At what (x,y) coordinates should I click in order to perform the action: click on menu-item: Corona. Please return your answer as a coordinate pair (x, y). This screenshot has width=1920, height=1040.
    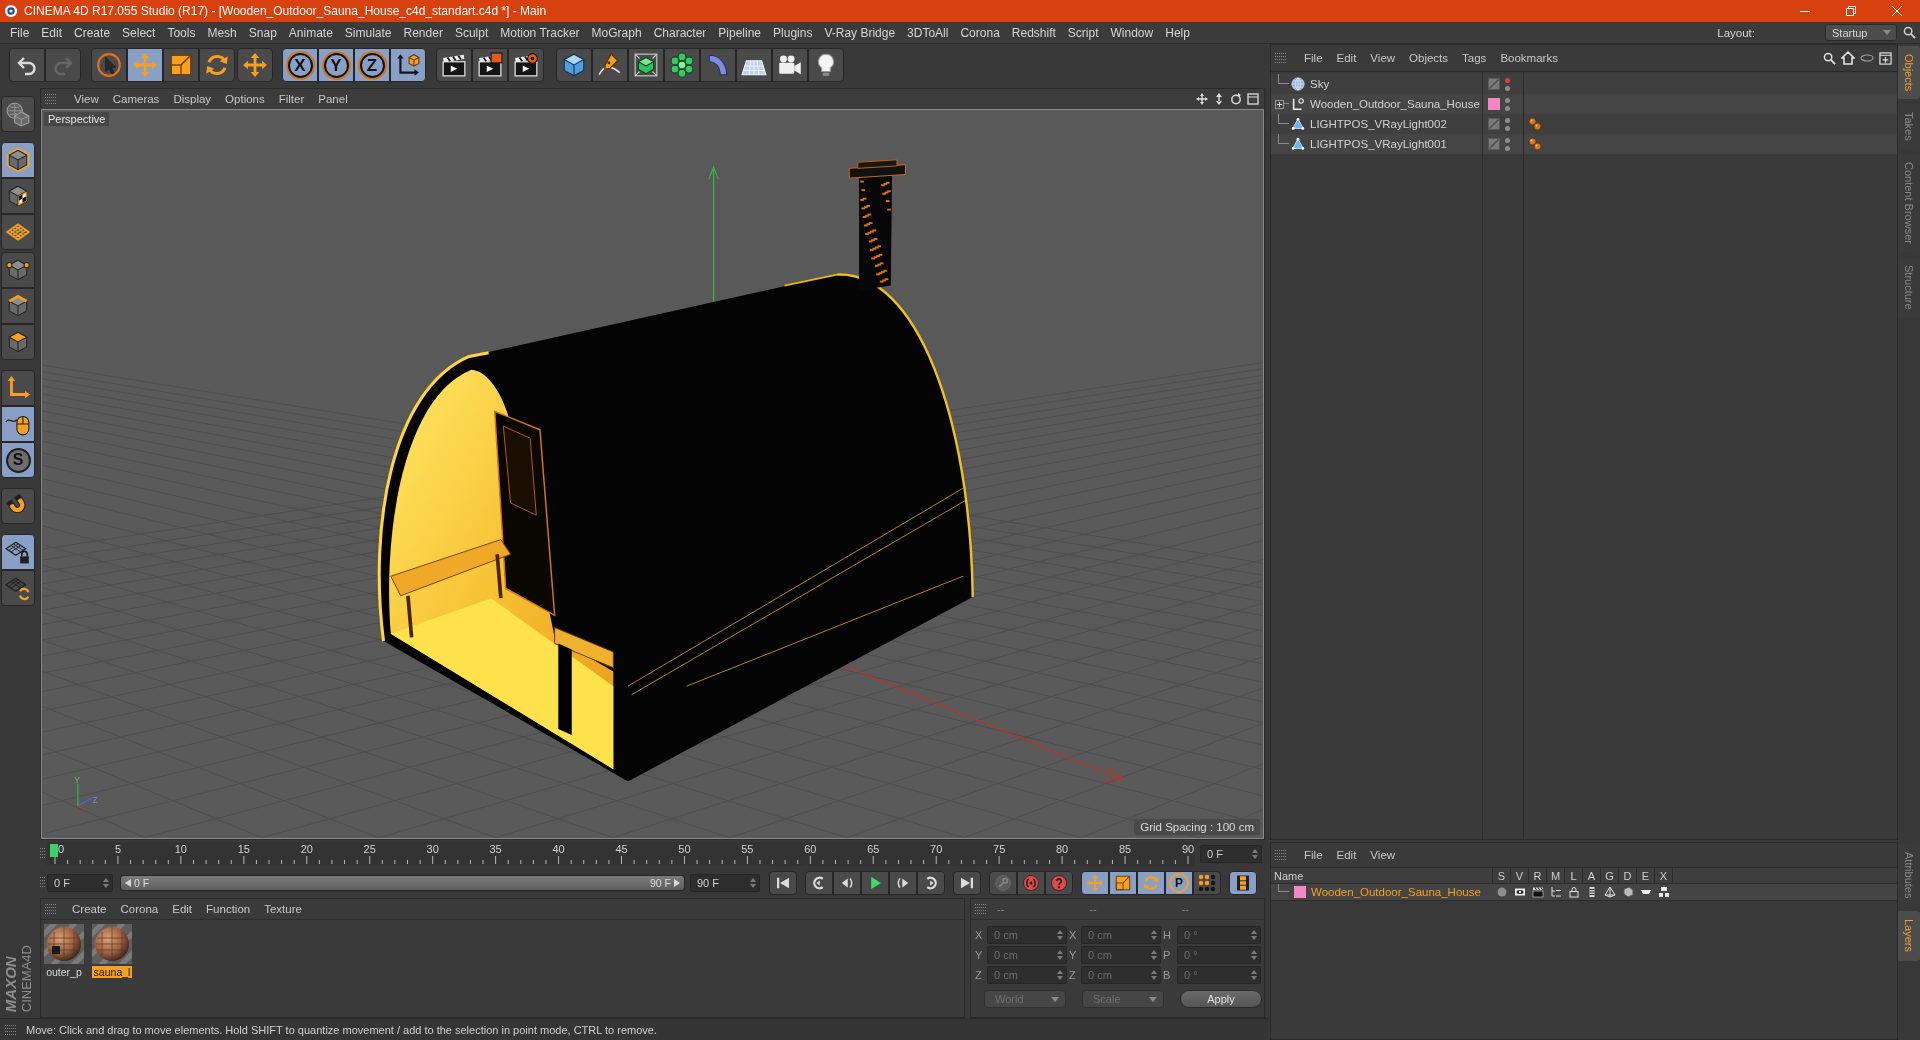
    Looking at the image, I should click on (980, 32).